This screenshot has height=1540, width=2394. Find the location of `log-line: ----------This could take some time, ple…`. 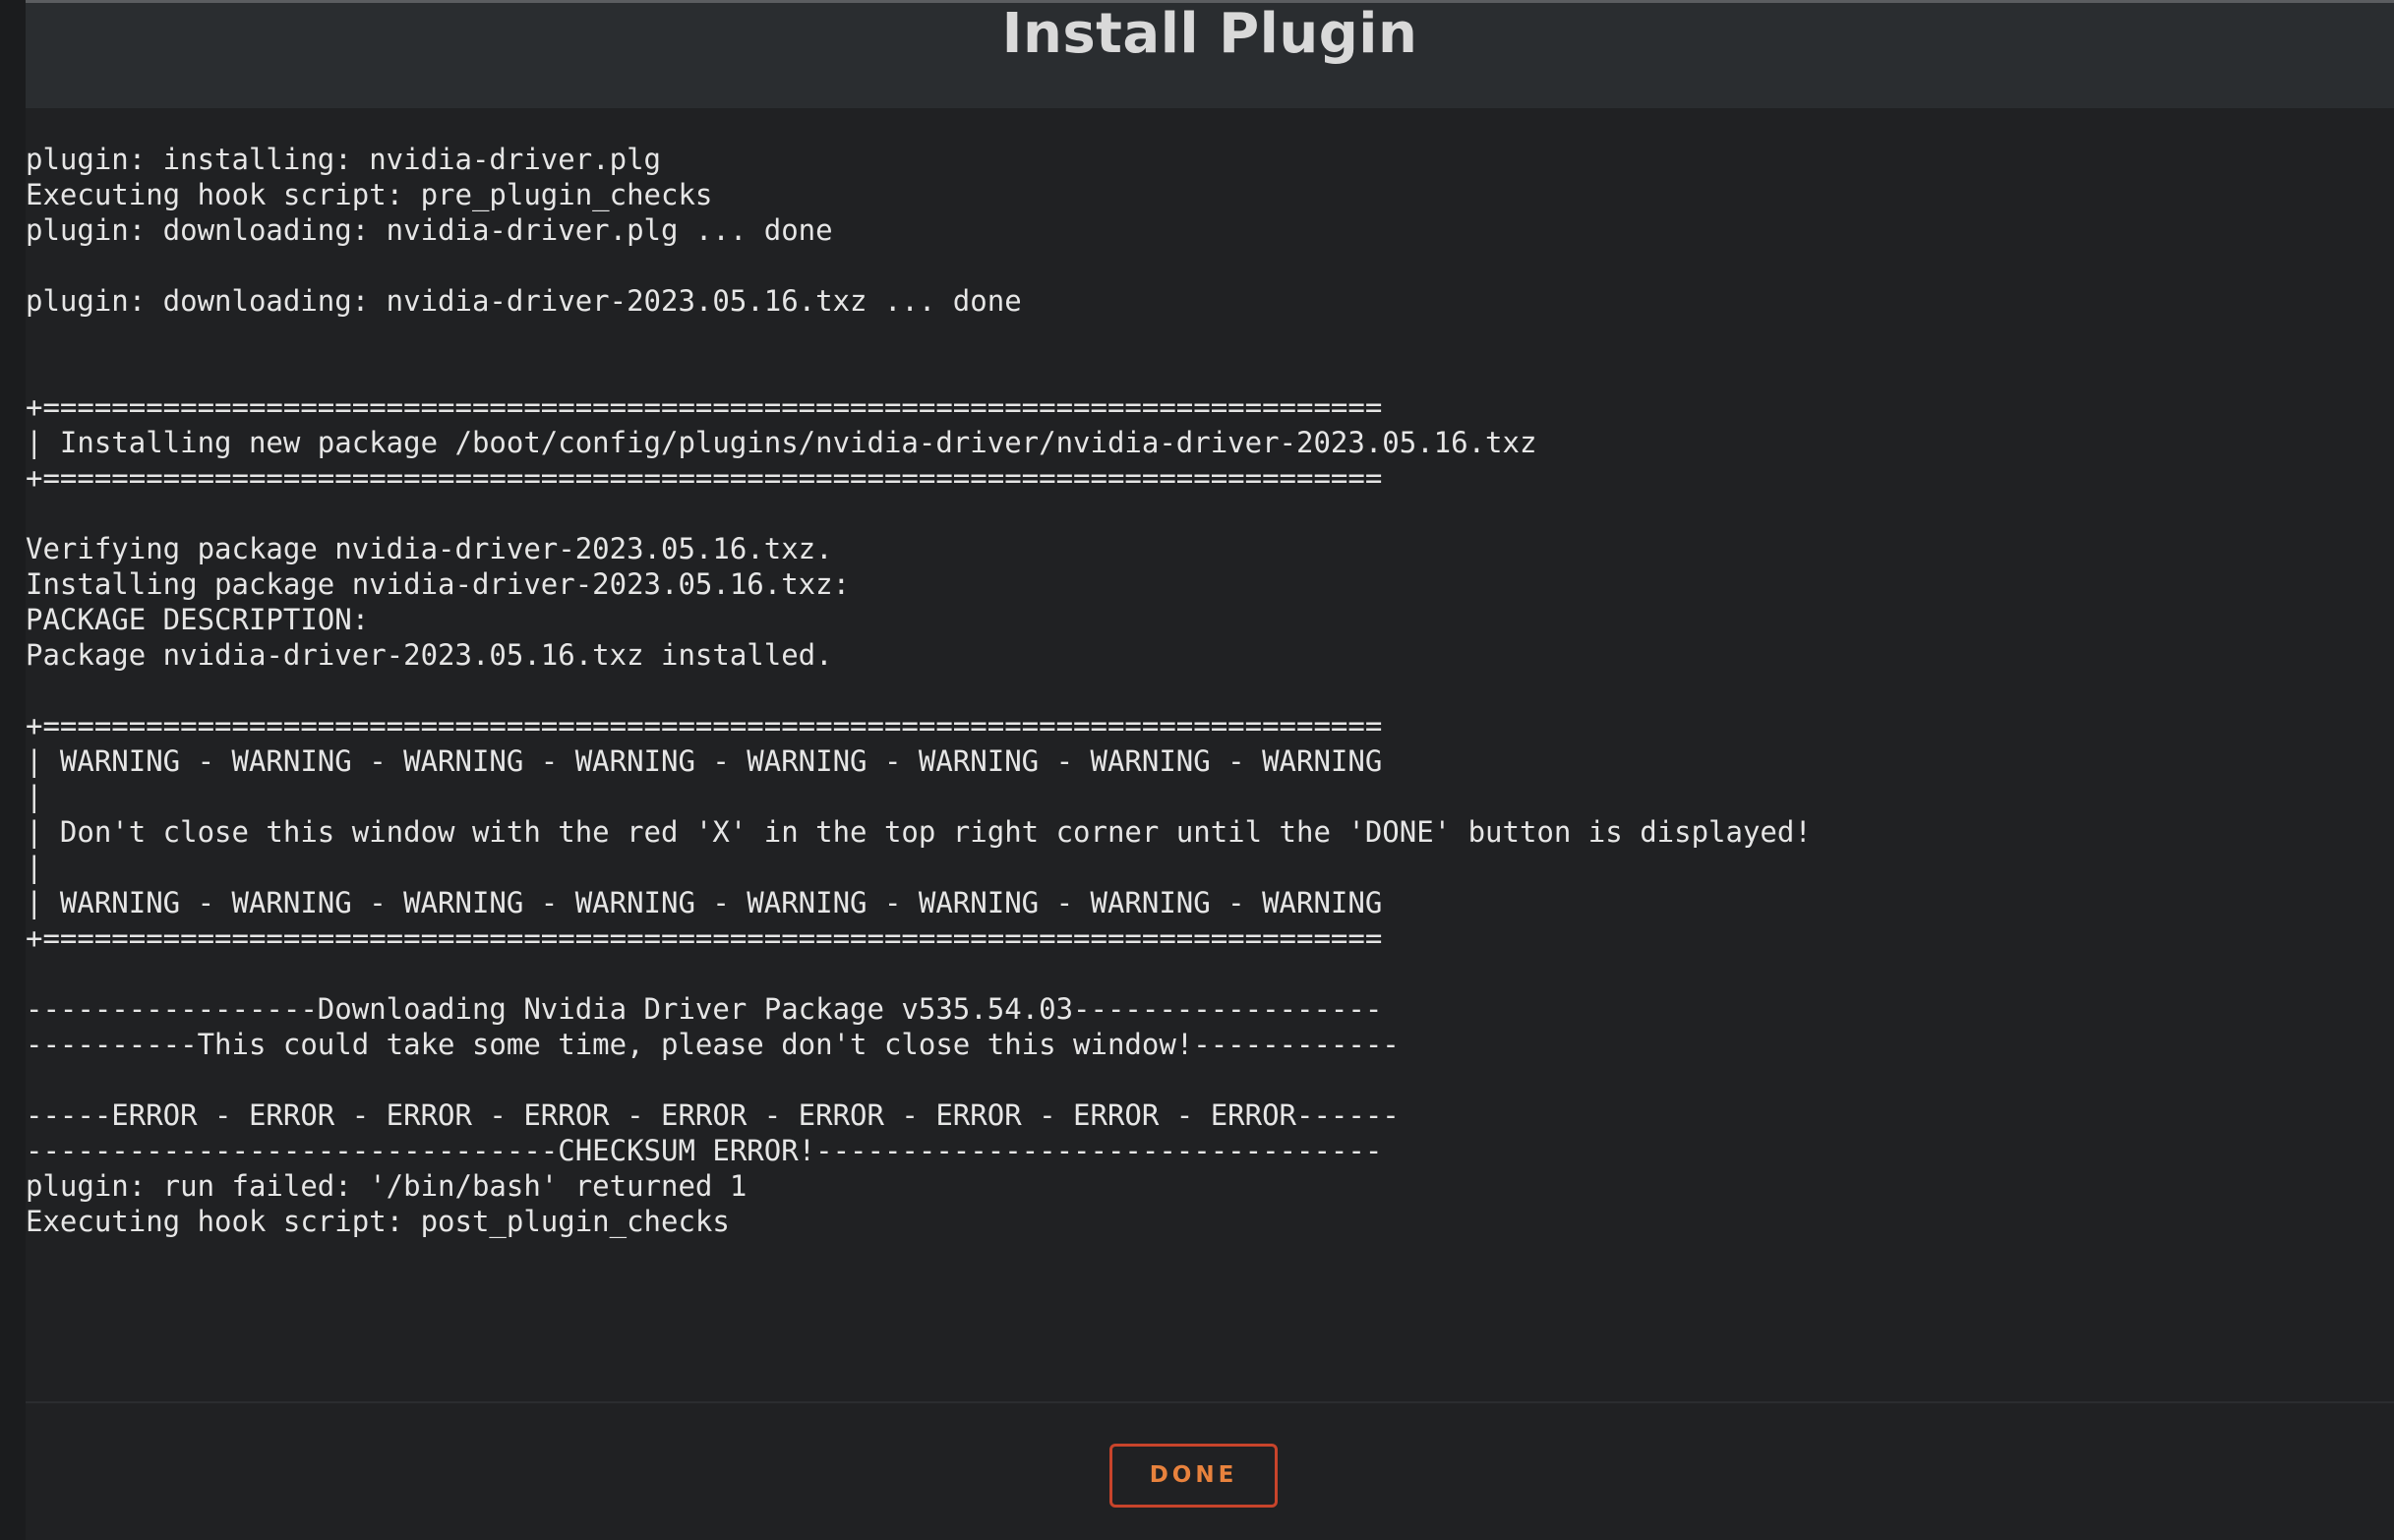

log-line: ----------This could take some time, ple… is located at coordinates (713, 1044).